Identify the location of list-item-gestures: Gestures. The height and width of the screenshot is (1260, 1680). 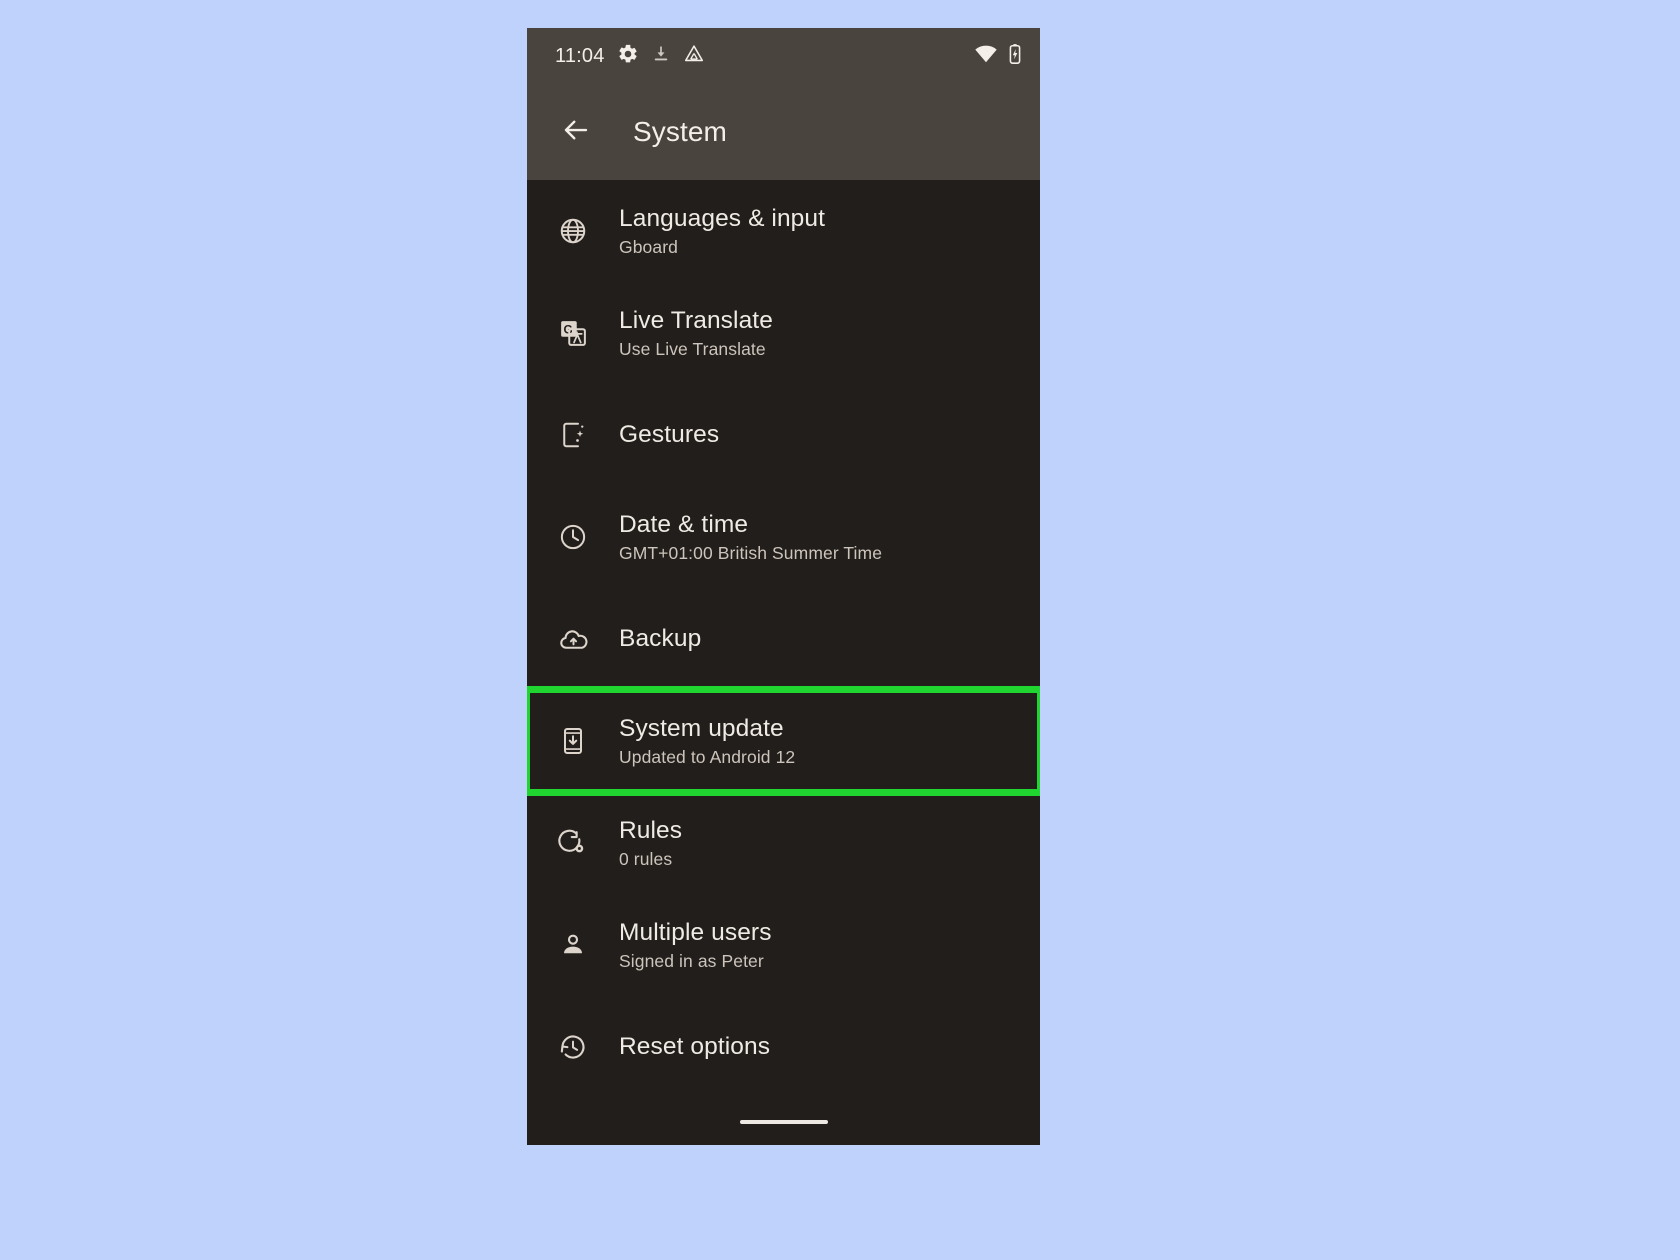
(783, 435).